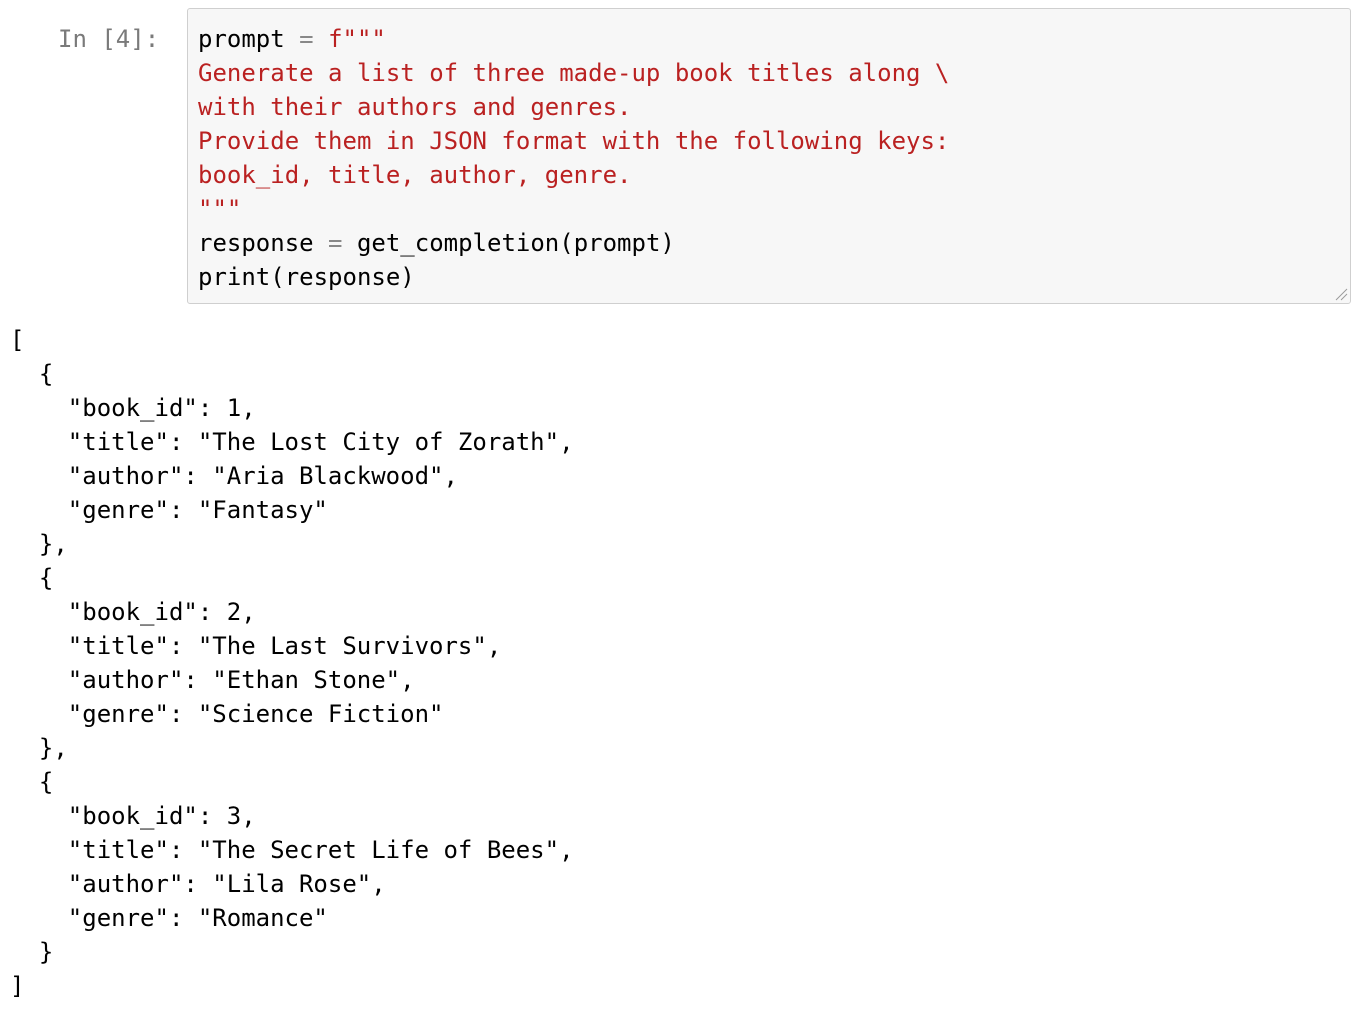 This screenshot has height=1020, width=1364. Describe the element at coordinates (17, 340) in the screenshot. I see `output-line: [` at that location.